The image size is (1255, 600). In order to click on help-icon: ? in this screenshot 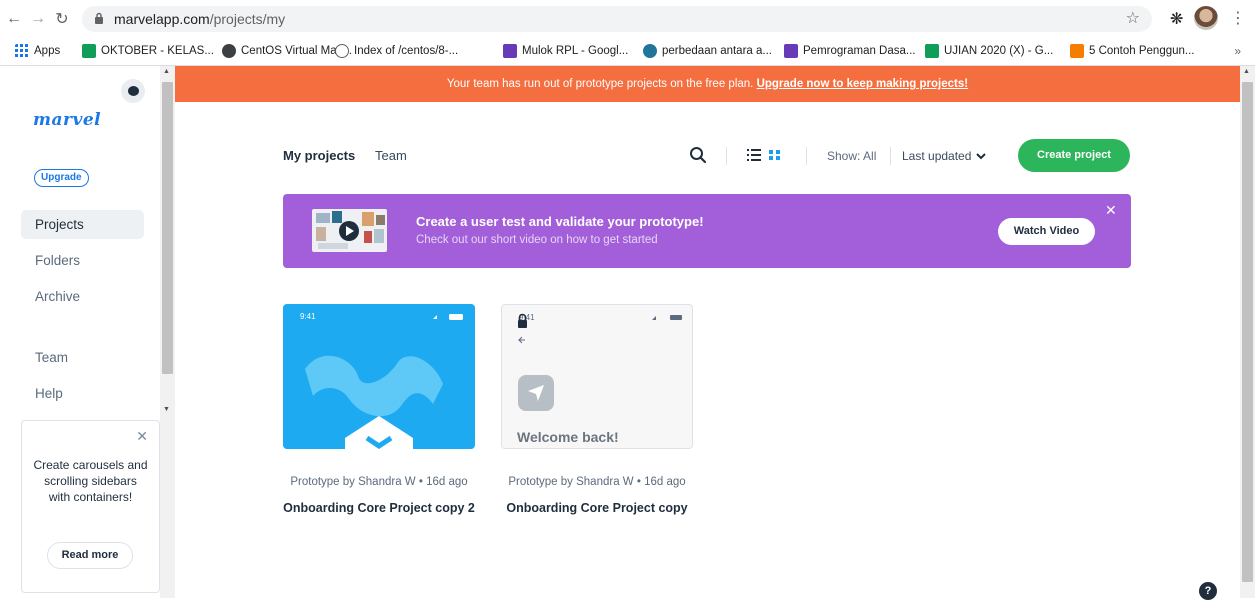, I will do `click(1208, 591)`.